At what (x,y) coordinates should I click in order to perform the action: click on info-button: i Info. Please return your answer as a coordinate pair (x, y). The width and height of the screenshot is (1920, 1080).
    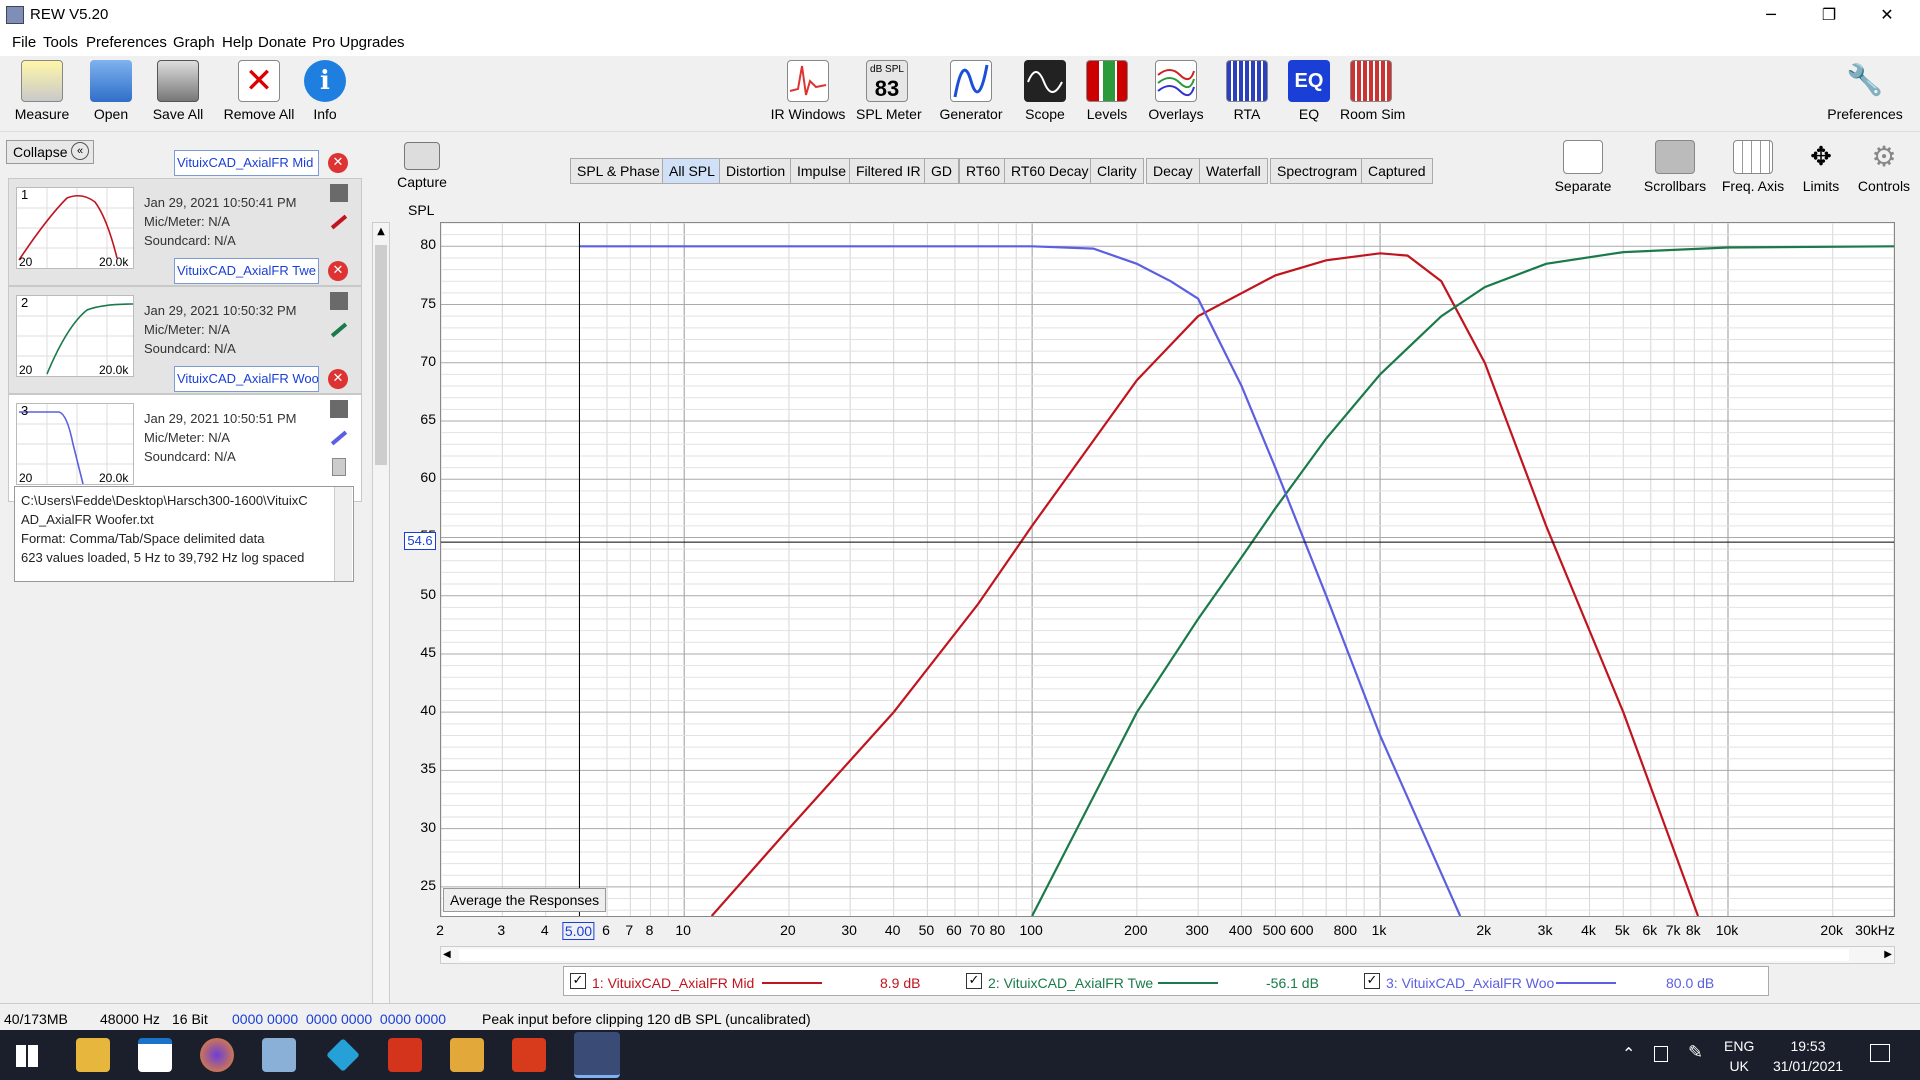
    Looking at the image, I should click on (325, 91).